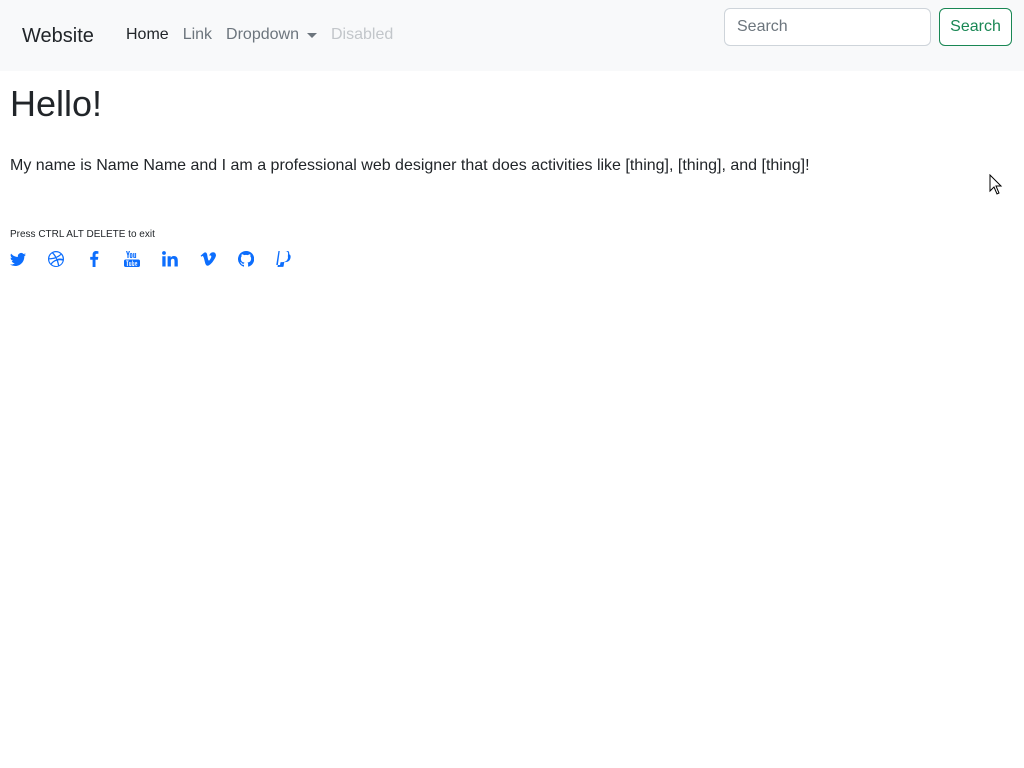 The width and height of the screenshot is (1024, 768). What do you see at coordinates (56, 259) in the screenshot?
I see `dribbble-icon` at bounding box center [56, 259].